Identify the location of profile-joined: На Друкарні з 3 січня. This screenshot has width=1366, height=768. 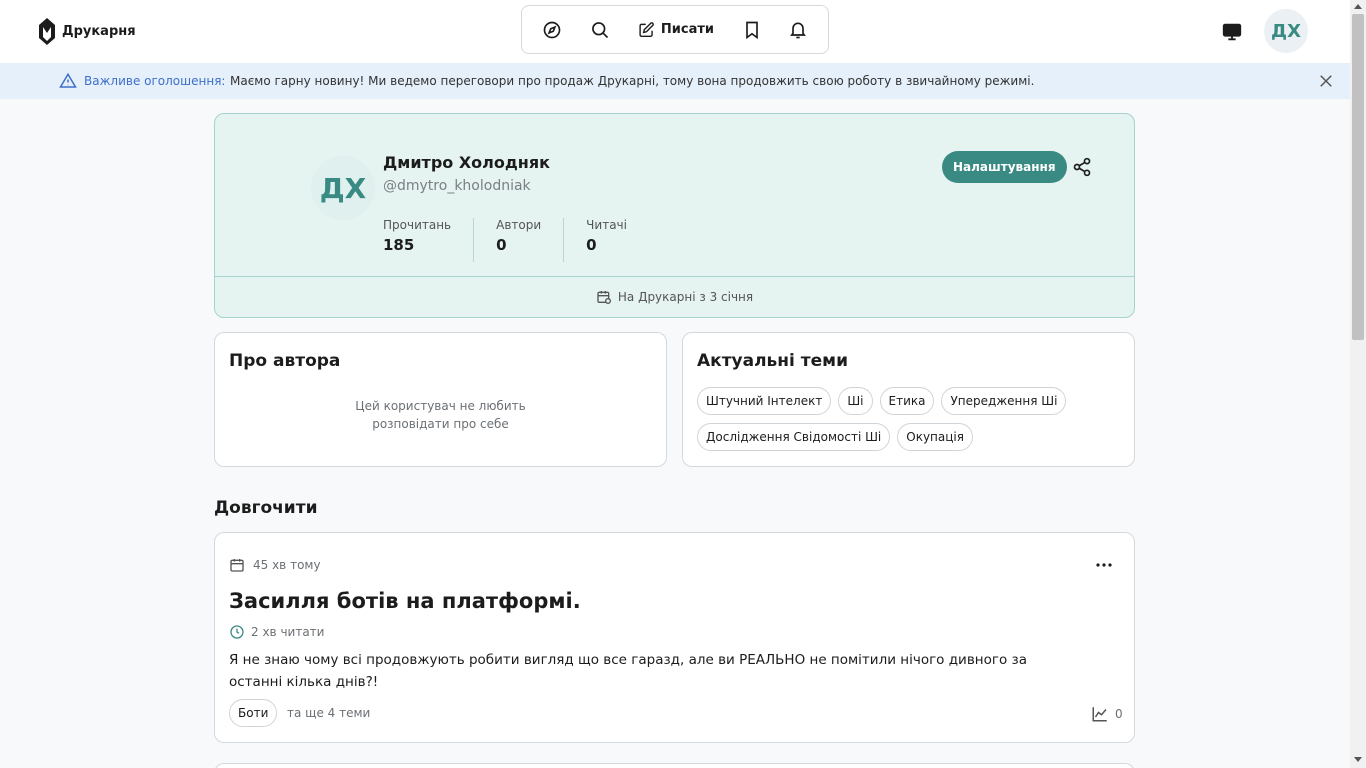
(674, 296).